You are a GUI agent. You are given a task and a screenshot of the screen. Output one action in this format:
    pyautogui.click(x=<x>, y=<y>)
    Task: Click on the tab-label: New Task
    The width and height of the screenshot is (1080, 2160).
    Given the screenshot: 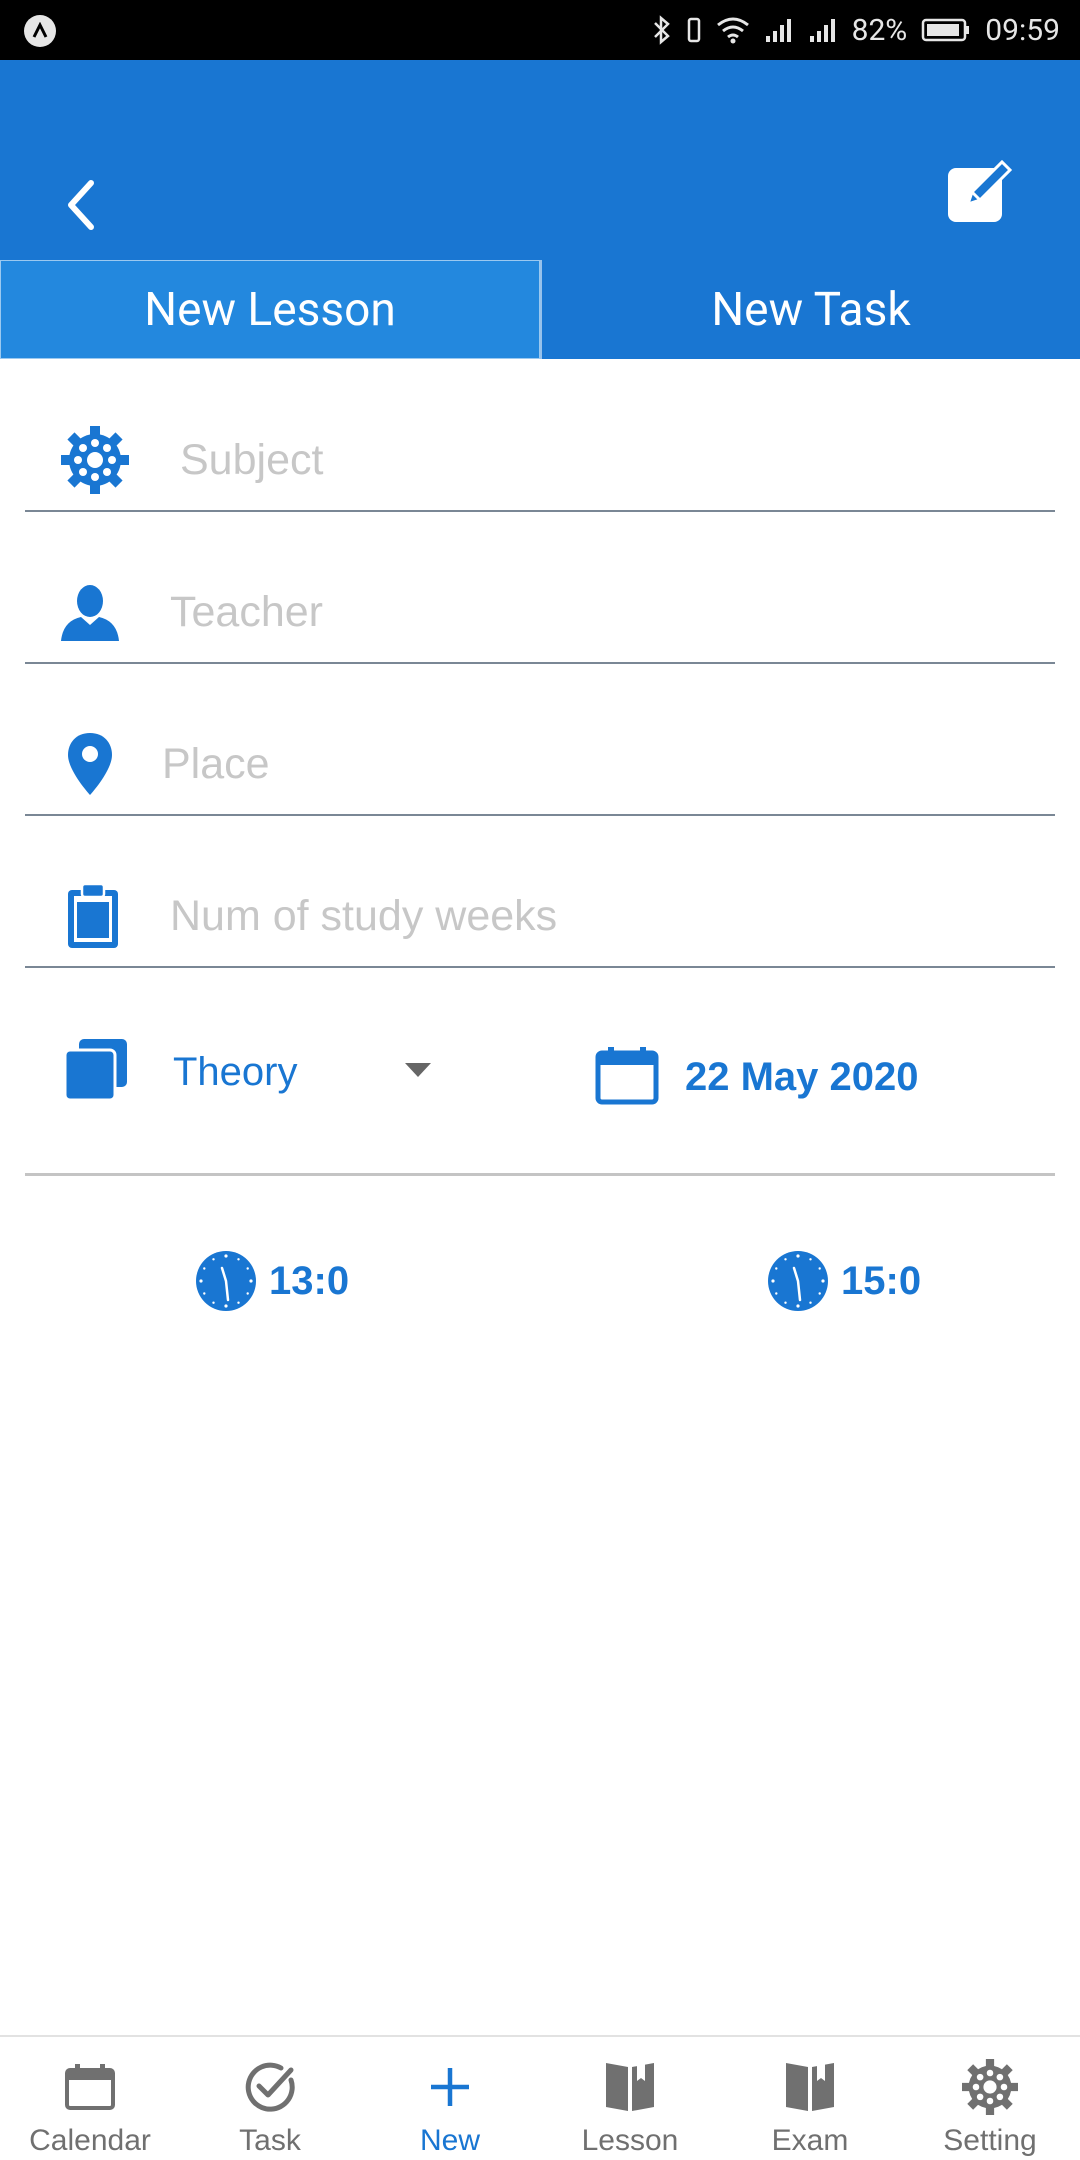 What is the action you would take?
    pyautogui.click(x=811, y=309)
    